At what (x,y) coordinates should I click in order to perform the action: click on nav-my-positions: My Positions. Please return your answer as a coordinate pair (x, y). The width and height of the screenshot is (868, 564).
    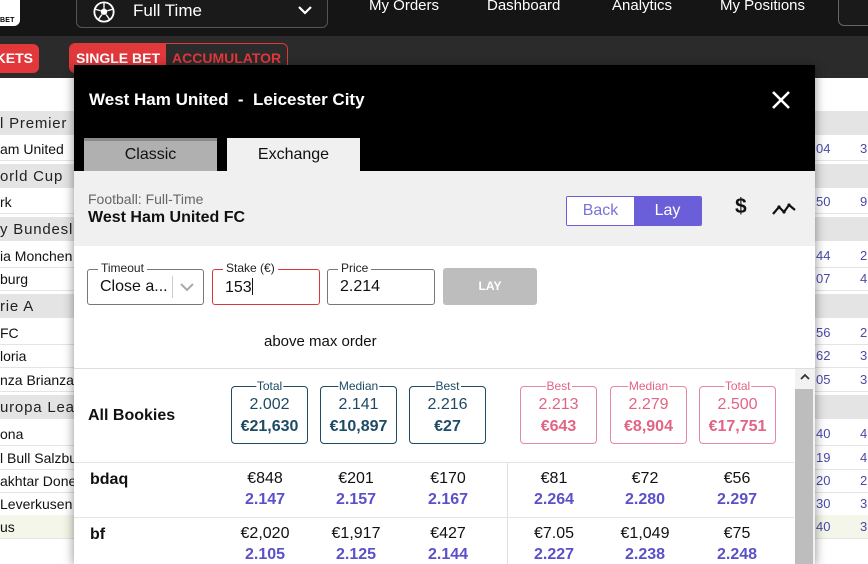
    Looking at the image, I should click on (762, 7).